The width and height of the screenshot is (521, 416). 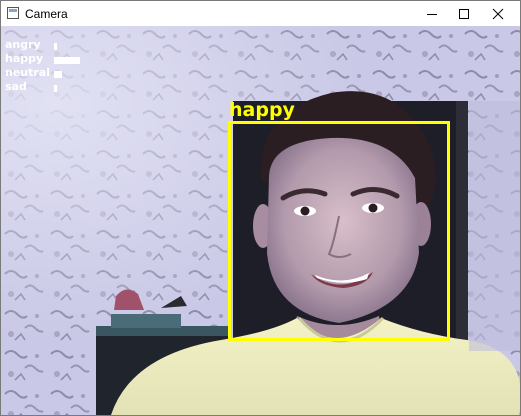 I want to click on window-title: Camera, so click(x=46, y=14).